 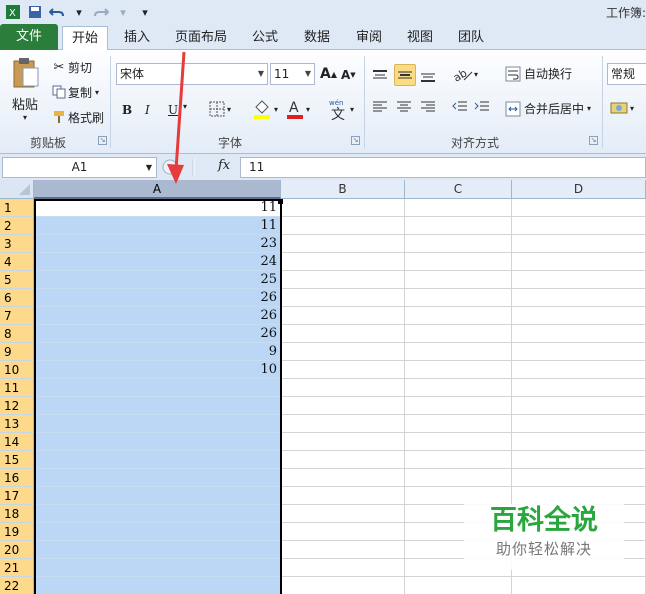 What do you see at coordinates (17, 460) in the screenshot?
I see `row-header: 15` at bounding box center [17, 460].